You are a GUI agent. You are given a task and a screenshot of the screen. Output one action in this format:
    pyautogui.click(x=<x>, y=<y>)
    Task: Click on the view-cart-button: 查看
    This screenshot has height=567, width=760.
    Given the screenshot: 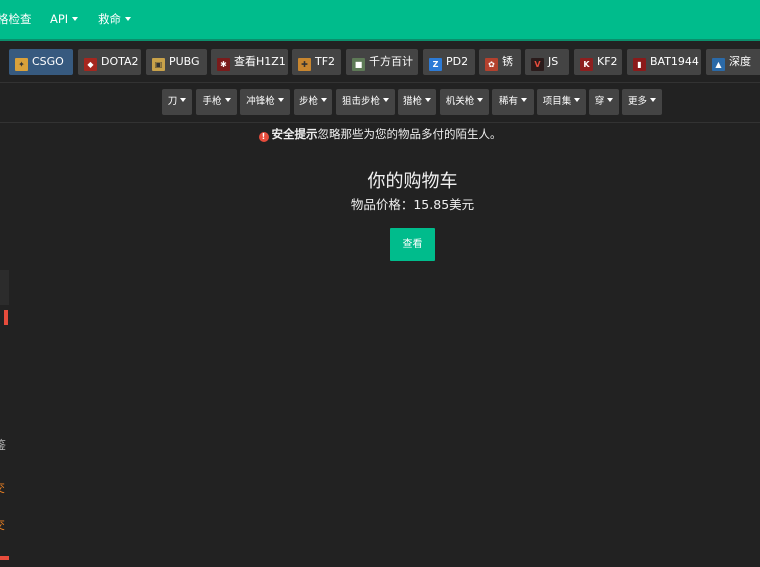 What is the action you would take?
    pyautogui.click(x=412, y=244)
    